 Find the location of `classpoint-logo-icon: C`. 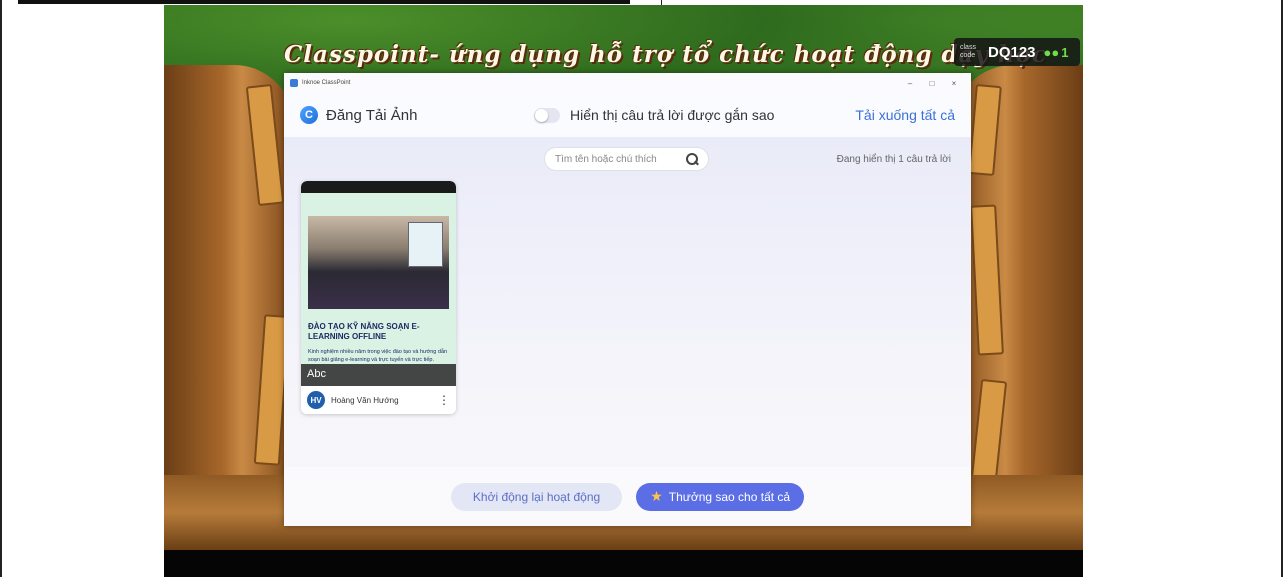

classpoint-logo-icon: C is located at coordinates (309, 115).